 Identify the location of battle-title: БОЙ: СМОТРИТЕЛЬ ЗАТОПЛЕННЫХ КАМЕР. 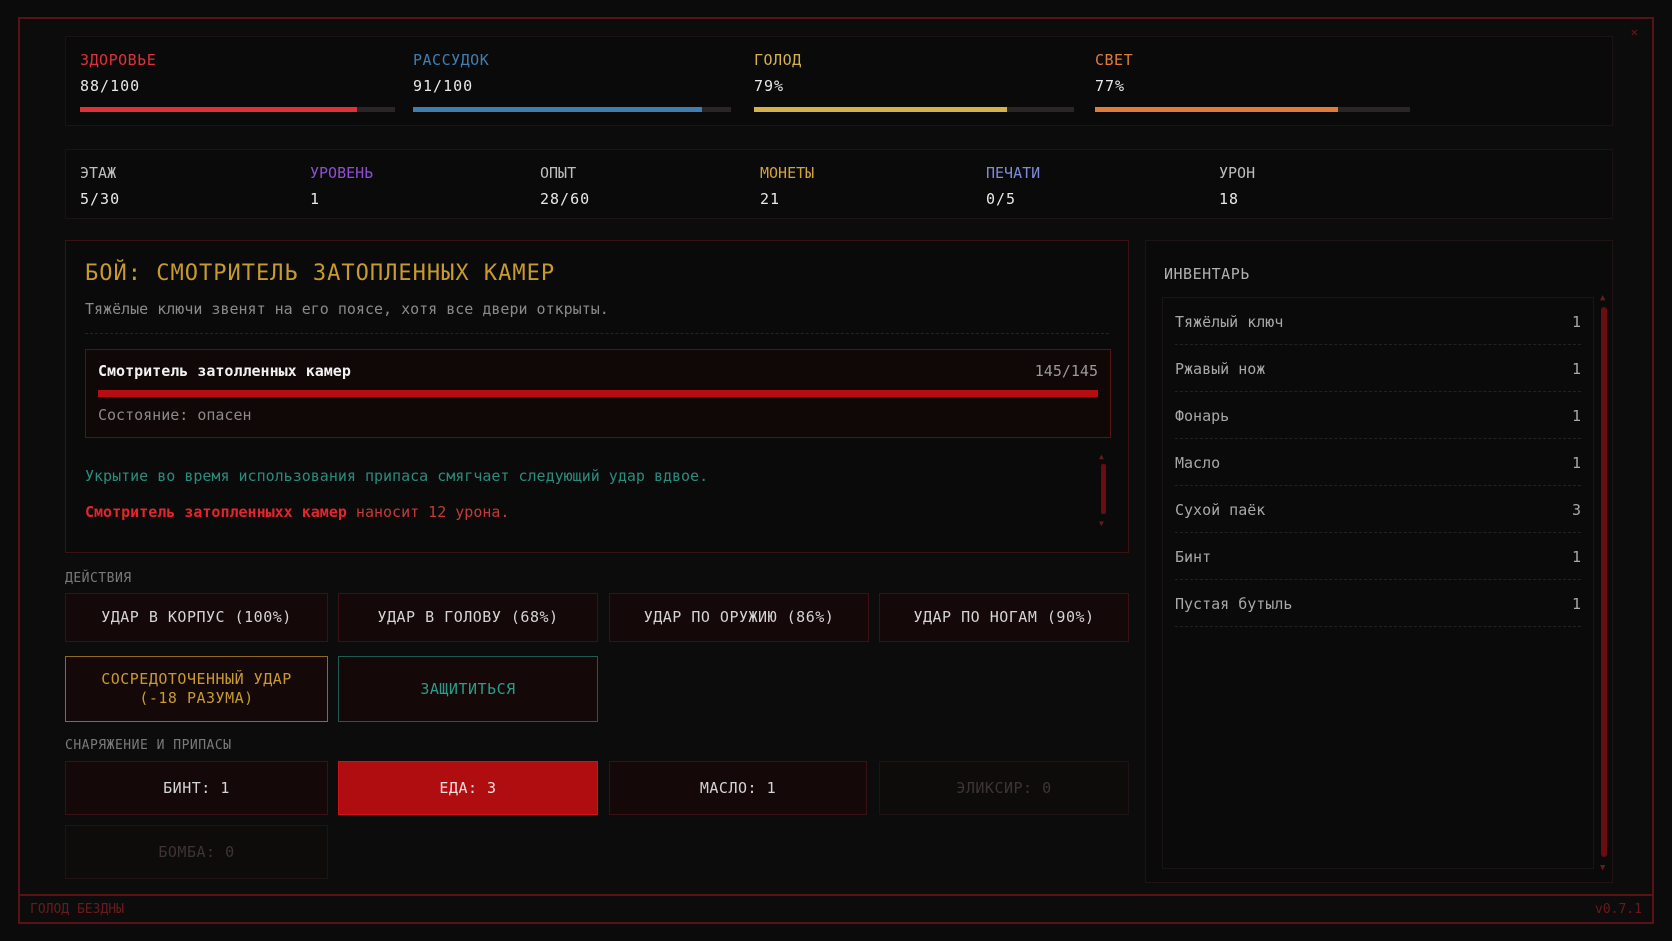
(320, 273).